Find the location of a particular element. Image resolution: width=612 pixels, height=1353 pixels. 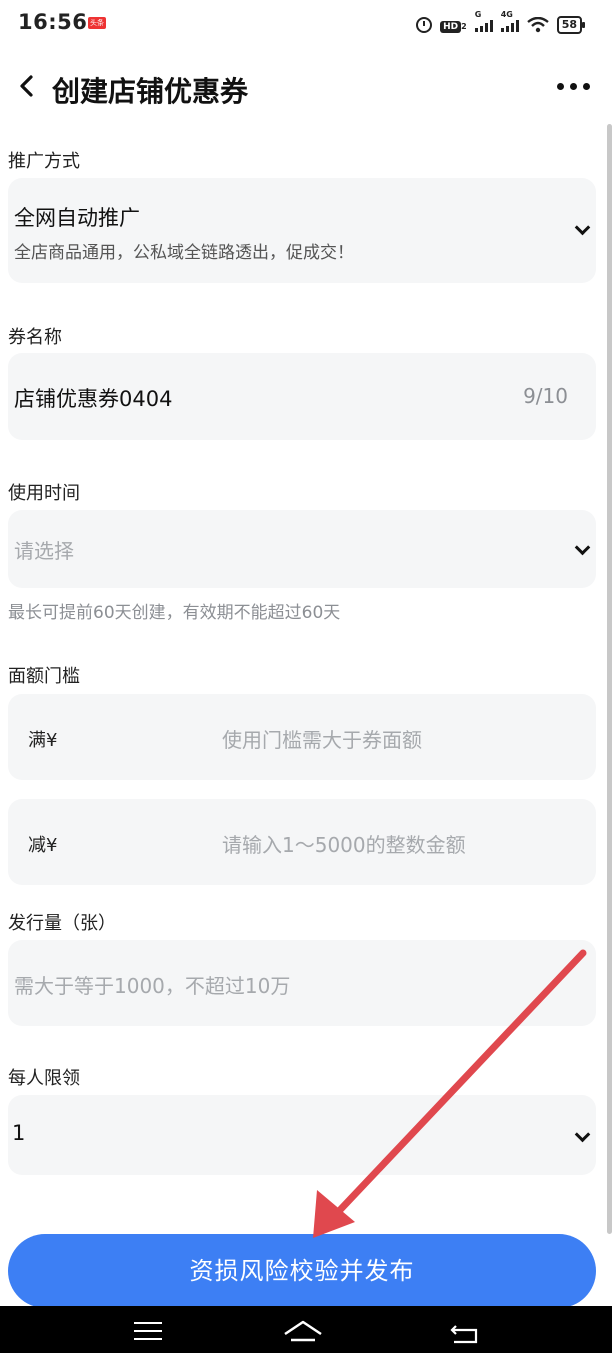

full-prefix: 满¥ is located at coordinates (43, 740).